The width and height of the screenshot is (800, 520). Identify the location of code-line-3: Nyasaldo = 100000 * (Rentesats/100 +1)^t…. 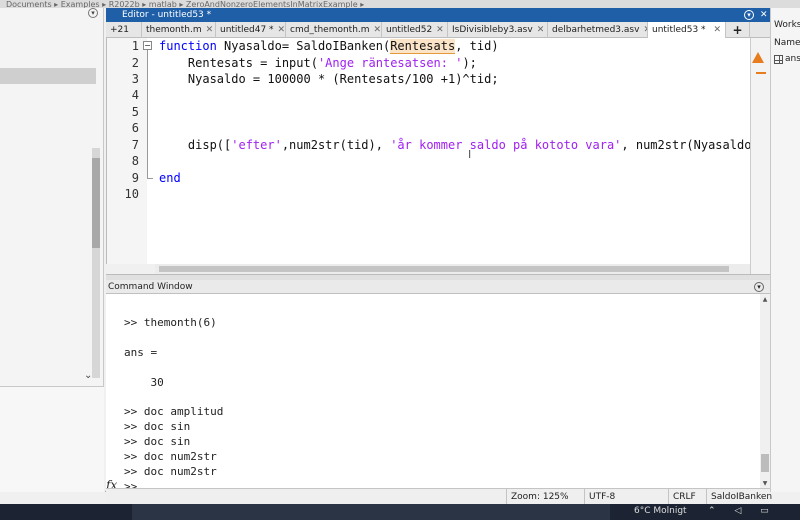
(329, 79).